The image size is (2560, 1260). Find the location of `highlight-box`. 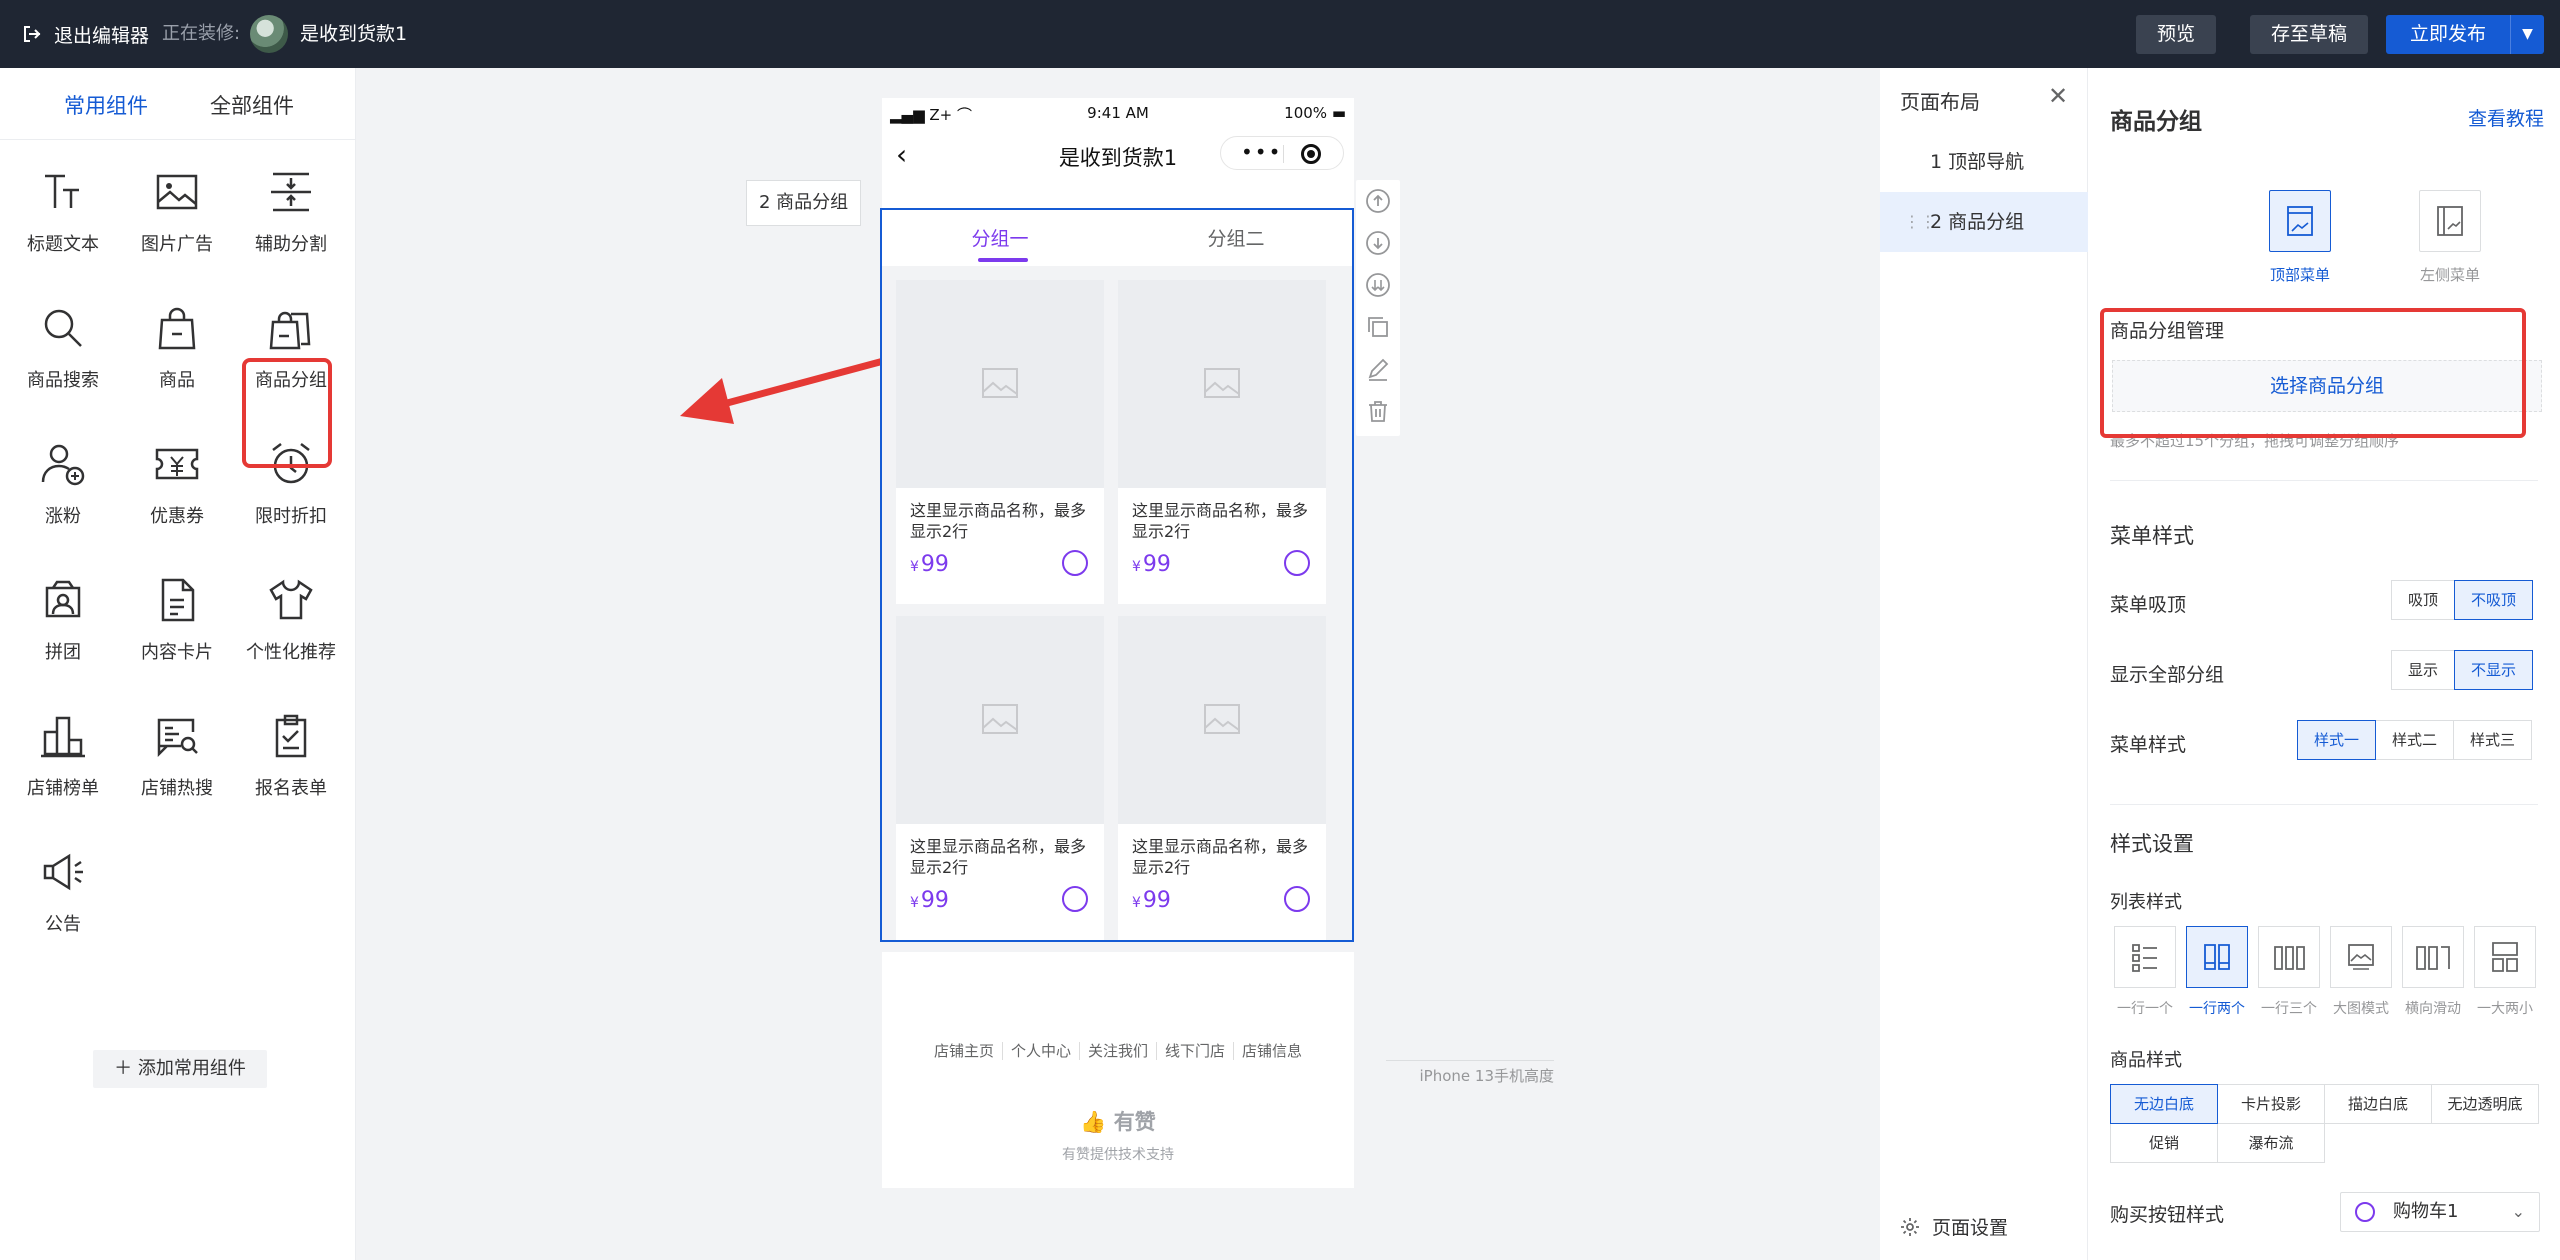

highlight-box is located at coordinates (287, 413).